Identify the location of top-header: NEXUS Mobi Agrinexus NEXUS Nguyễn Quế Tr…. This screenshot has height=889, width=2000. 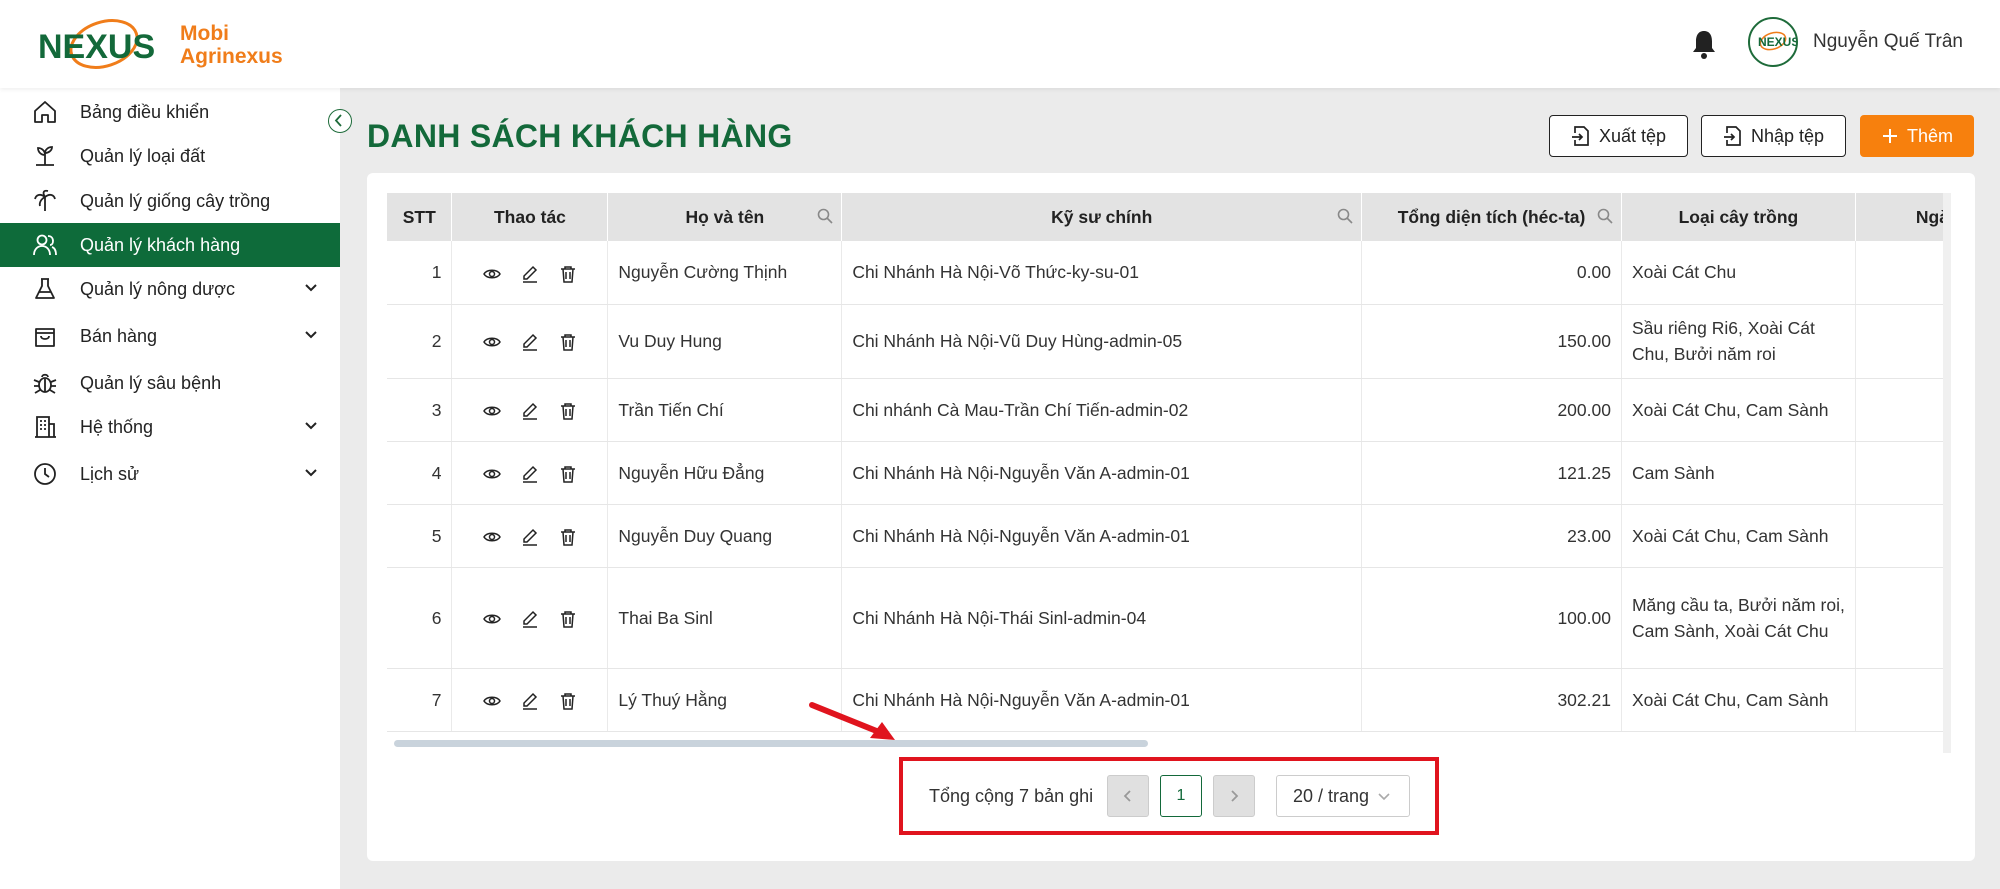
(1000, 44).